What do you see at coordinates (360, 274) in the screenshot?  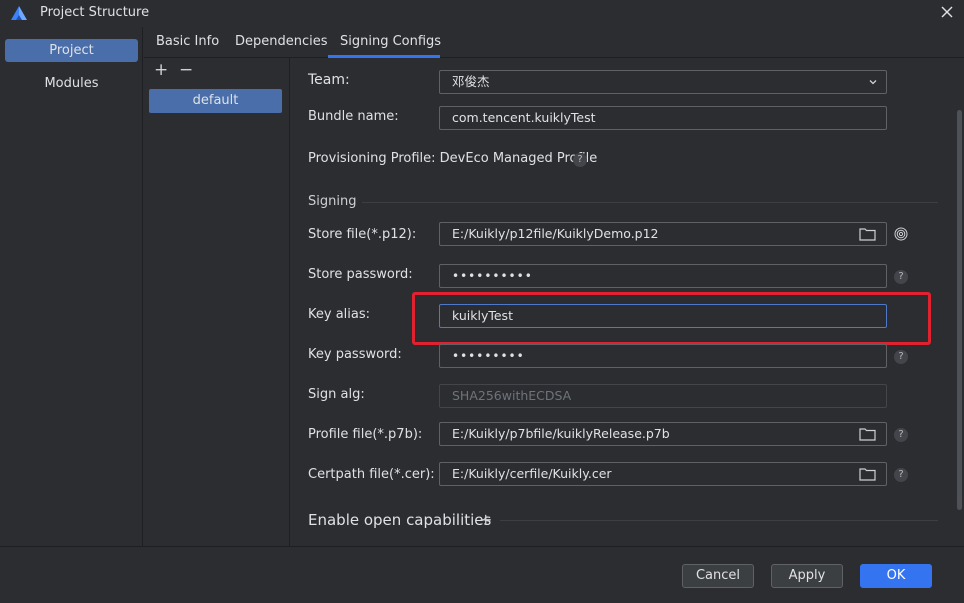 I see `store-password-label: Store password:` at bounding box center [360, 274].